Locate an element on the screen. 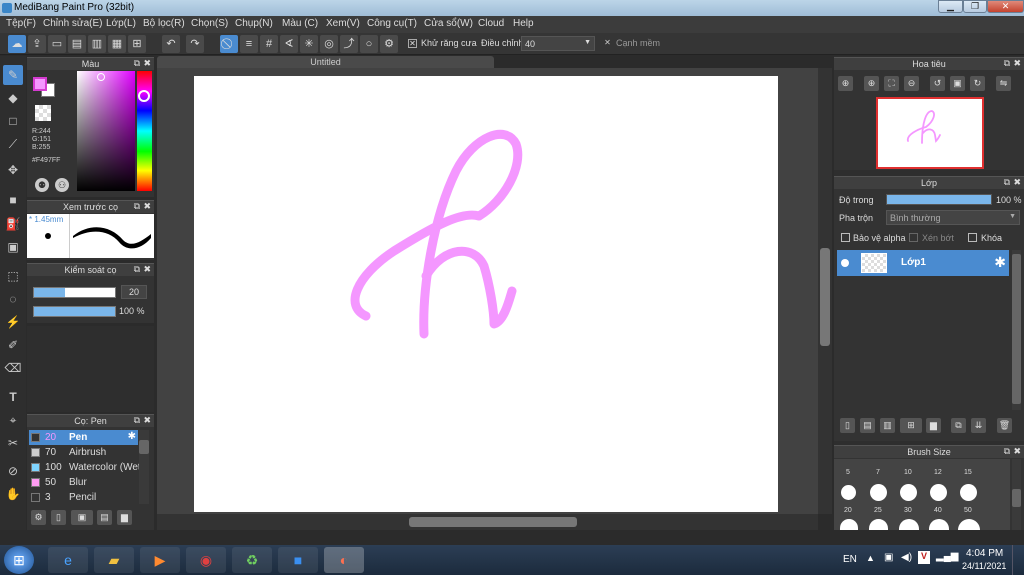 Image resolution: width=1024 pixels, height=575 pixels. browser-ie-icon: e is located at coordinates (68, 560).